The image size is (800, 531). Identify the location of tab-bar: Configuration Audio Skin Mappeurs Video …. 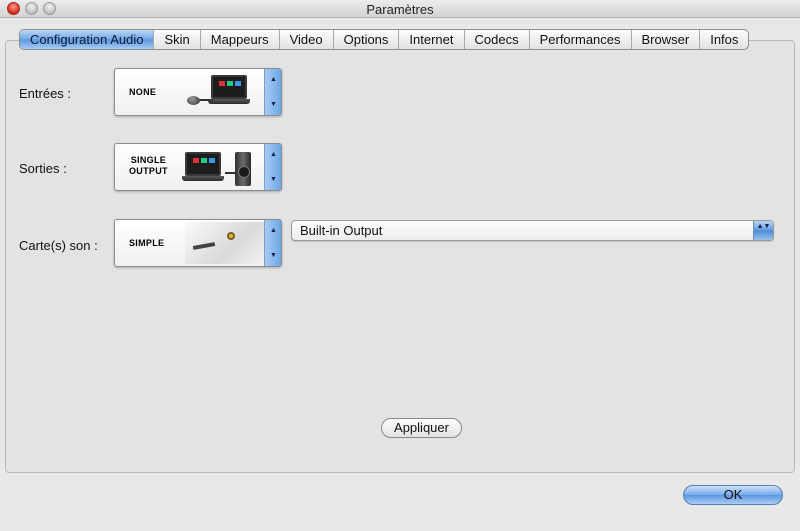
(384, 39).